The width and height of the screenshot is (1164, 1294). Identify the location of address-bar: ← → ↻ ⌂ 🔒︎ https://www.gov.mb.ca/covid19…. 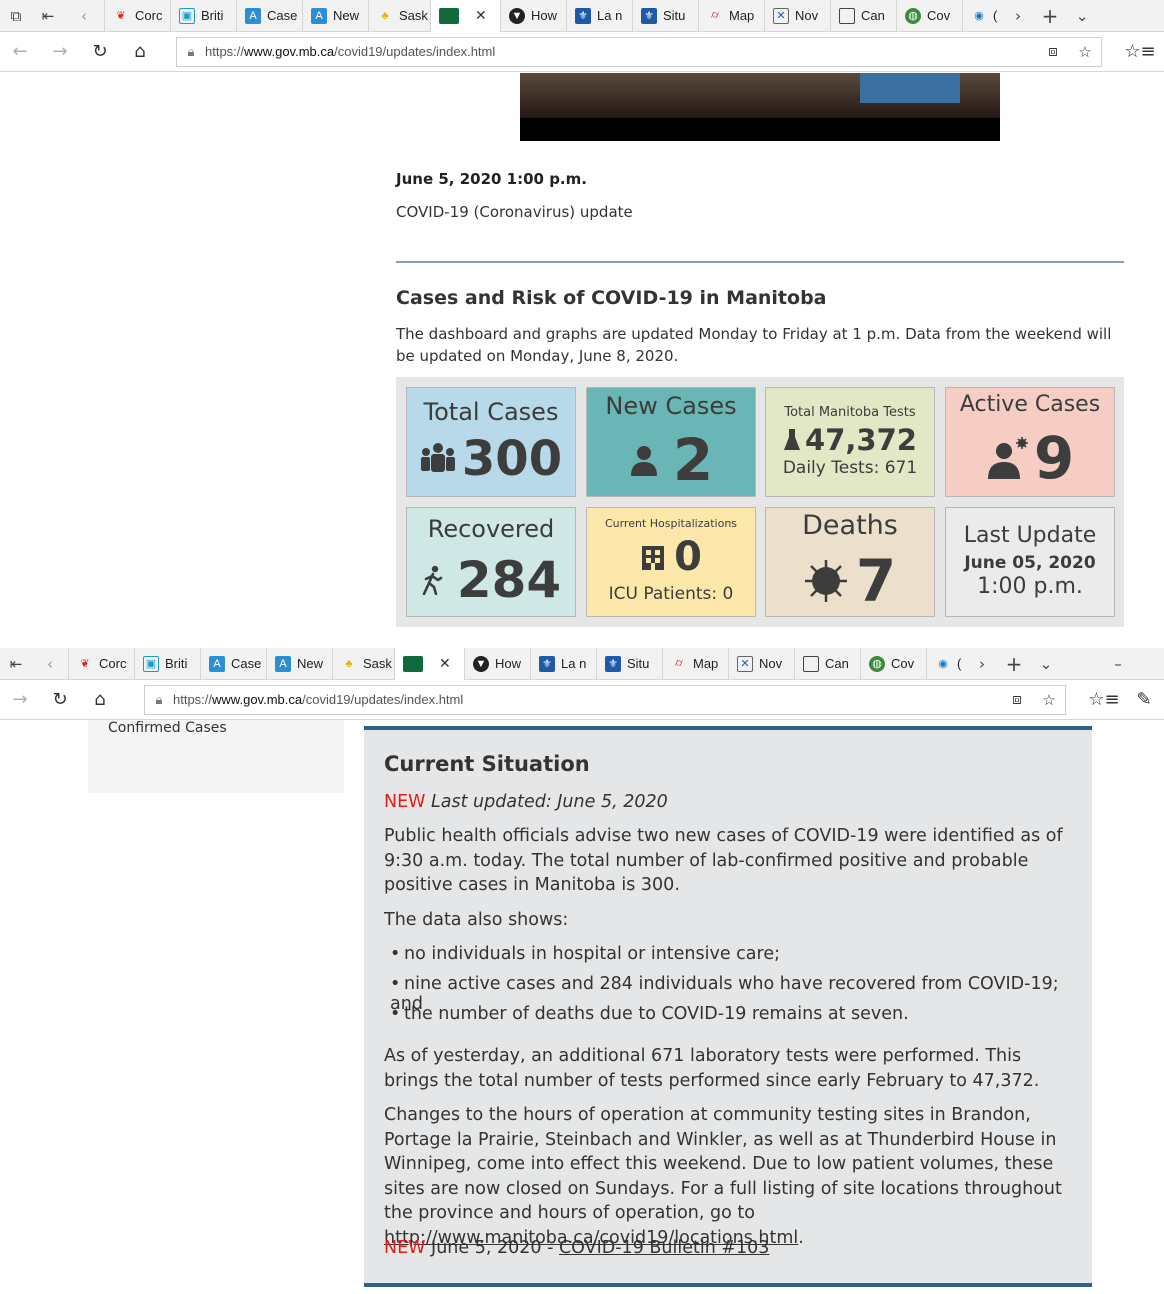
(582, 52).